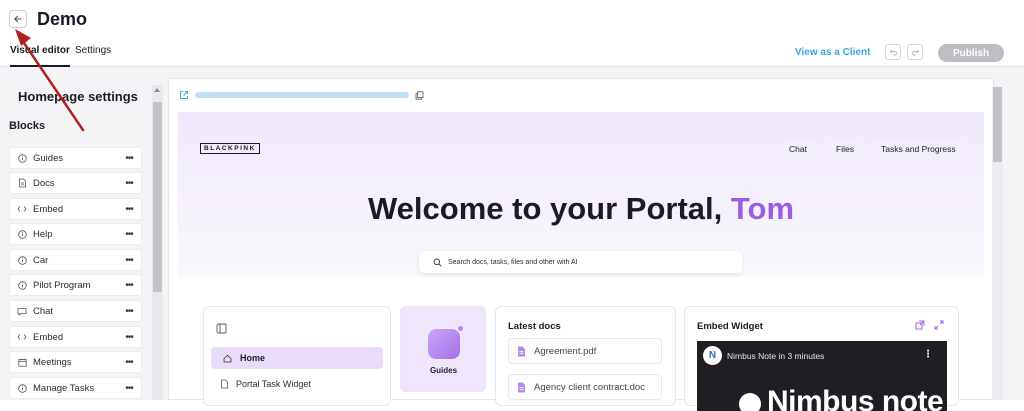 This screenshot has height=411, width=1024. Describe the element at coordinates (419, 95) in the screenshot. I see `copy-icon` at that location.